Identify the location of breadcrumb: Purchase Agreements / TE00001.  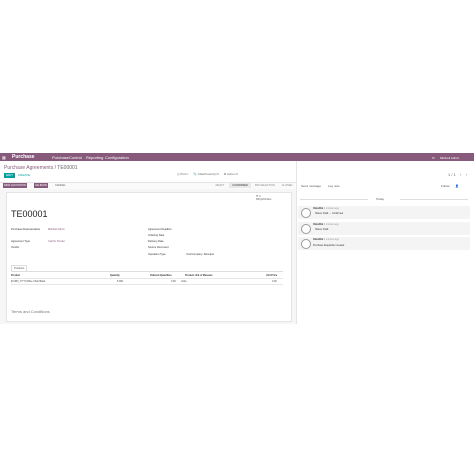
(41, 168).